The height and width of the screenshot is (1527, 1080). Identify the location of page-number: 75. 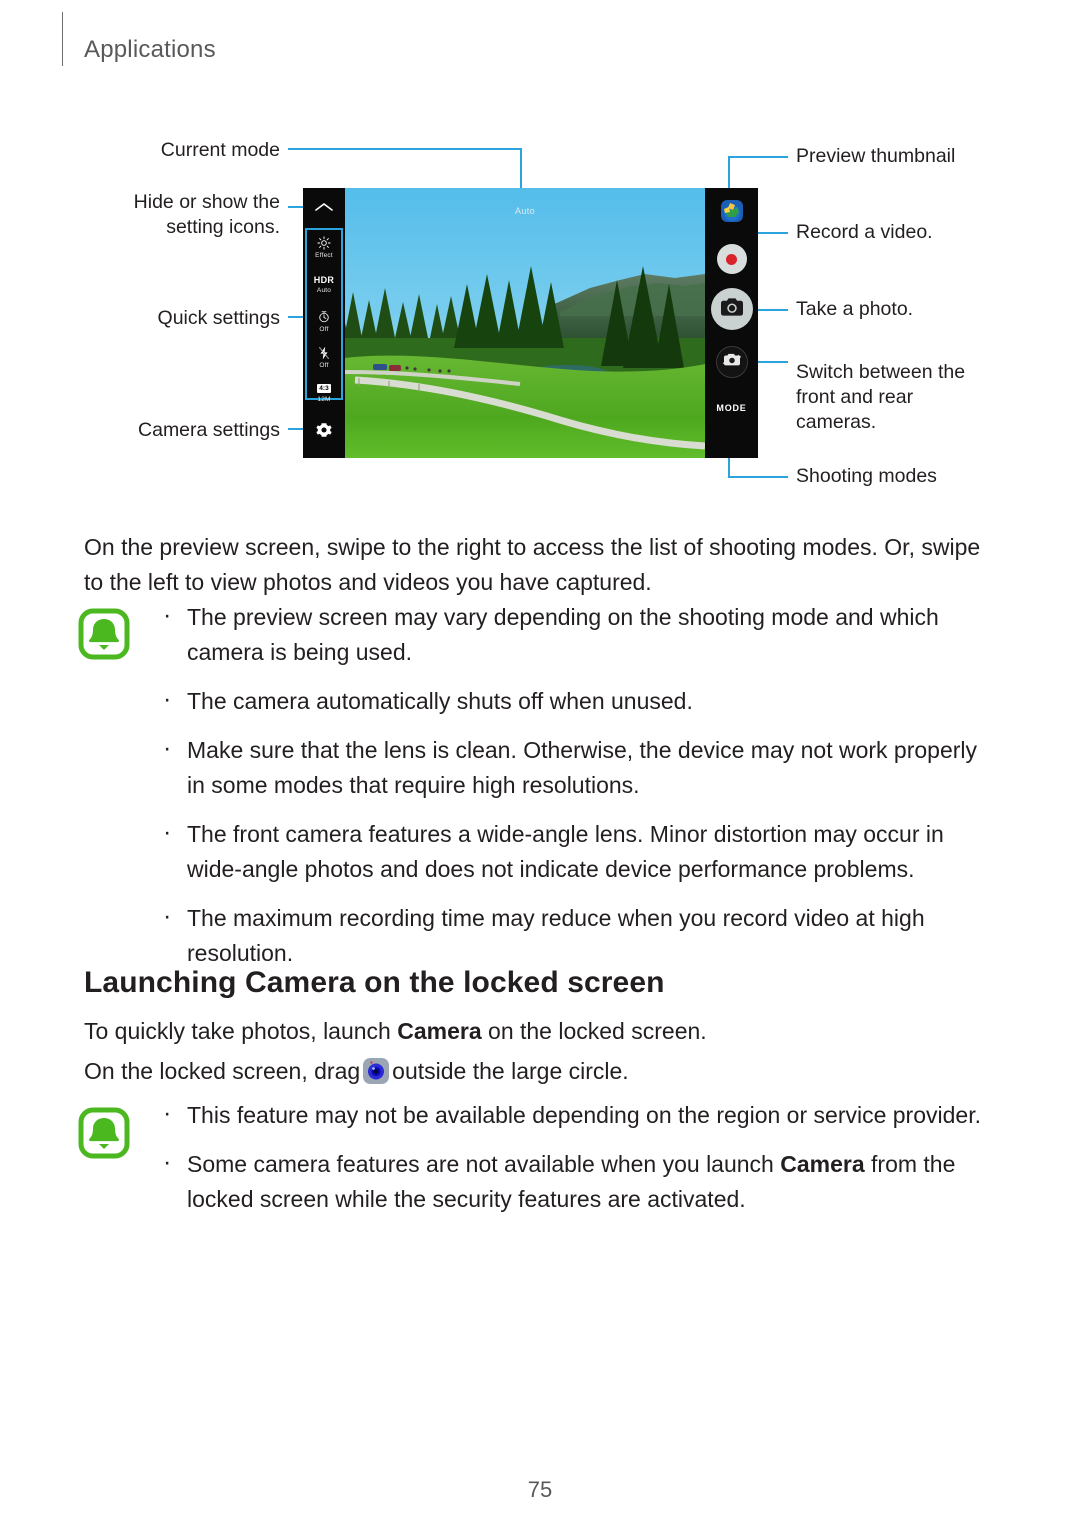
(540, 1489).